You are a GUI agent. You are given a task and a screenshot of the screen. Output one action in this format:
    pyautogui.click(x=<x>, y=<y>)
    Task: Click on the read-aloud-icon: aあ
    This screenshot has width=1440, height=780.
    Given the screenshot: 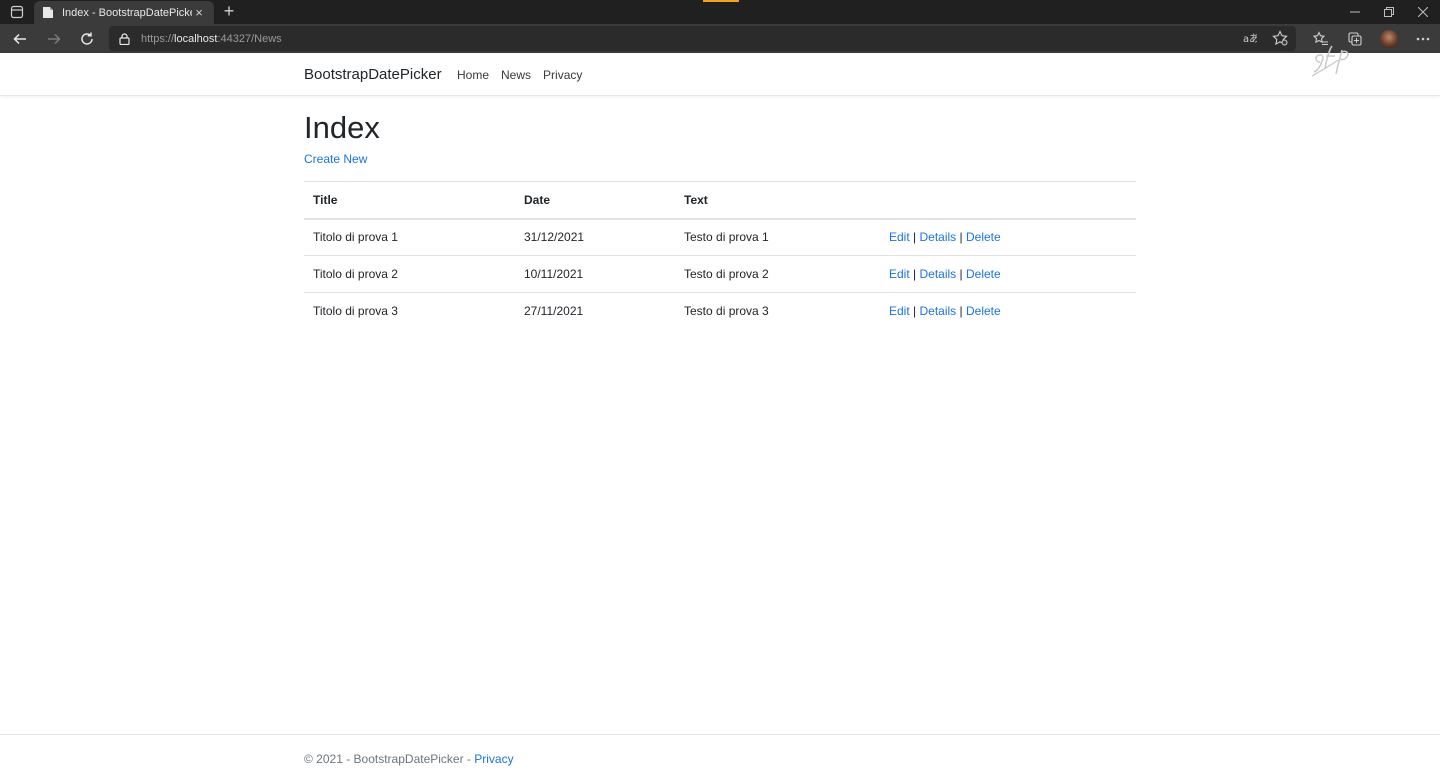 What is the action you would take?
    pyautogui.click(x=1250, y=38)
    